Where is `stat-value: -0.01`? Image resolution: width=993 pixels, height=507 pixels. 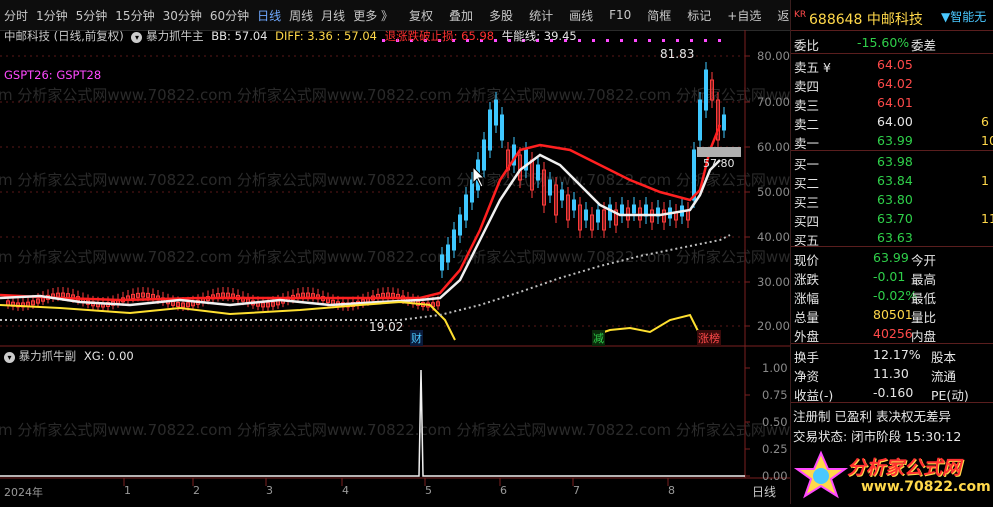 stat-value: -0.01 is located at coordinates (889, 276).